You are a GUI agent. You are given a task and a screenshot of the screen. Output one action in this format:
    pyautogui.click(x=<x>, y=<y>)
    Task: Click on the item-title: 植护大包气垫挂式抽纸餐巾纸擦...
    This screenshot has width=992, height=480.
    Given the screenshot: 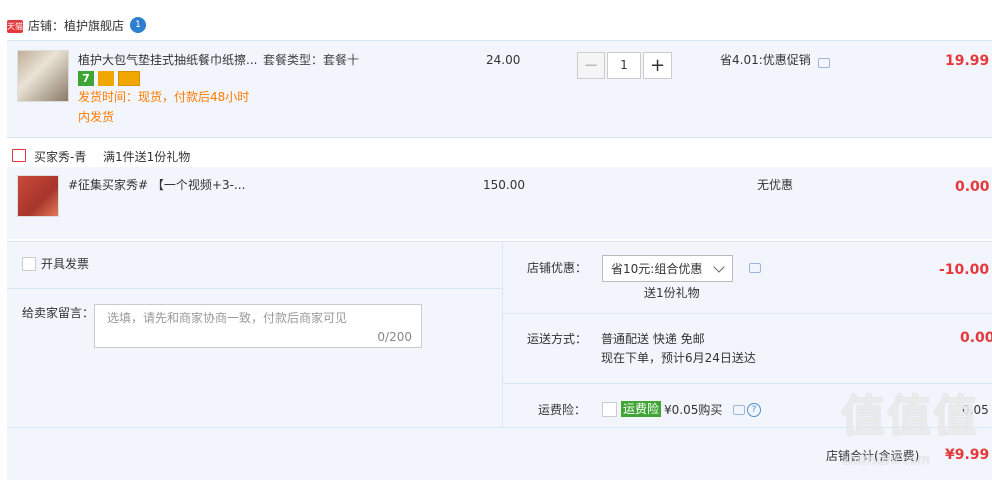 What is the action you would take?
    pyautogui.click(x=167, y=60)
    